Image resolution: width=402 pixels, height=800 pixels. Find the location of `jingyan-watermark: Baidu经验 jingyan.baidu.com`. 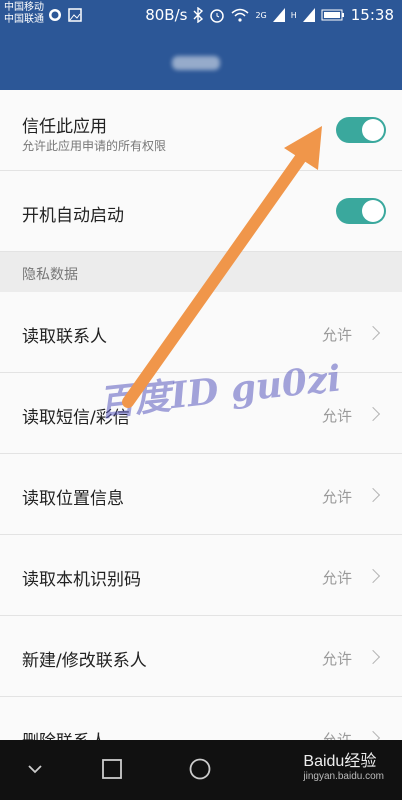

jingyan-watermark: Baidu经验 jingyan.baidu.com is located at coordinates (343, 764).